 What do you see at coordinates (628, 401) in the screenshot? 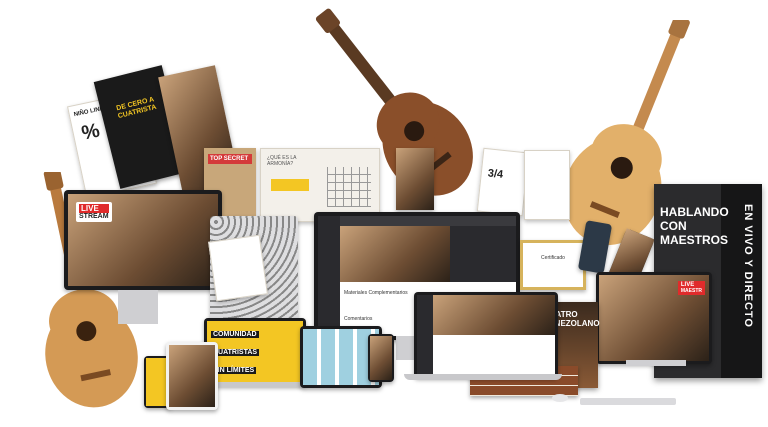
I see `keyboard` at bounding box center [628, 401].